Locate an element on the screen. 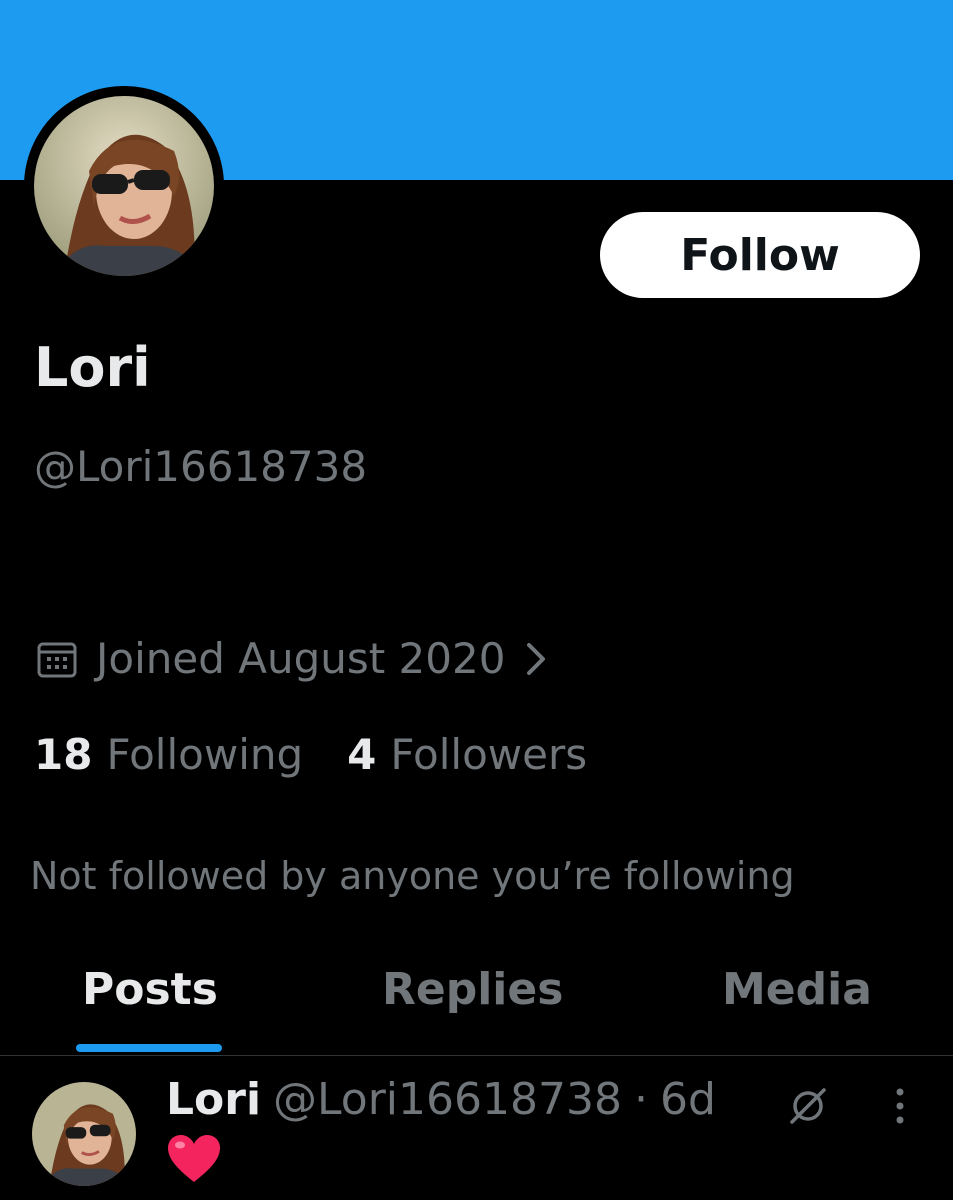  post-content: ❤️ is located at coordinates (194, 1163).